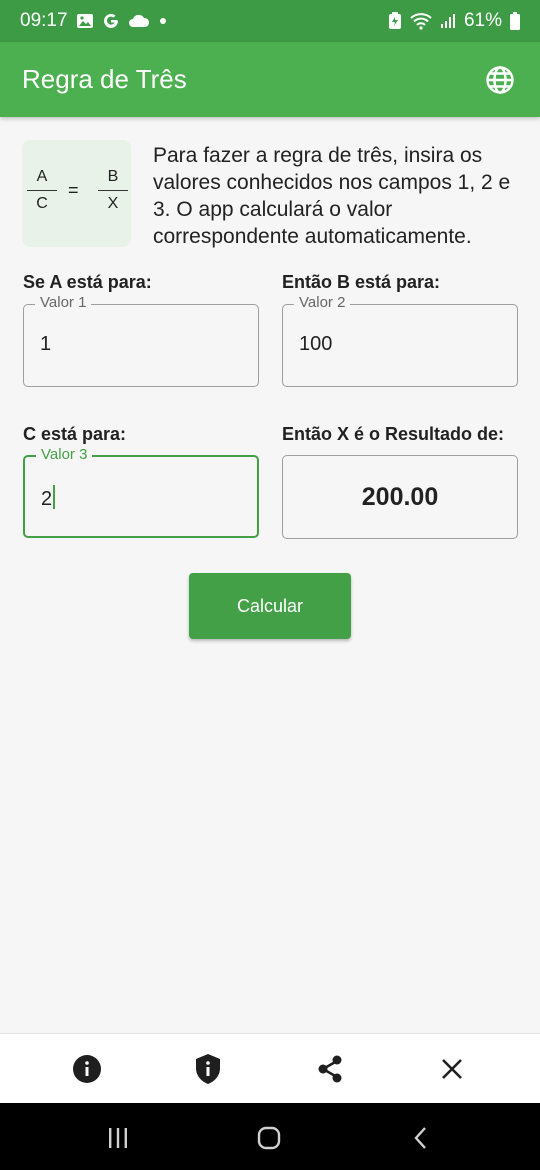 The height and width of the screenshot is (1170, 540). Describe the element at coordinates (63, 302) in the screenshot. I see `value-1-legend: Valor 1` at that location.